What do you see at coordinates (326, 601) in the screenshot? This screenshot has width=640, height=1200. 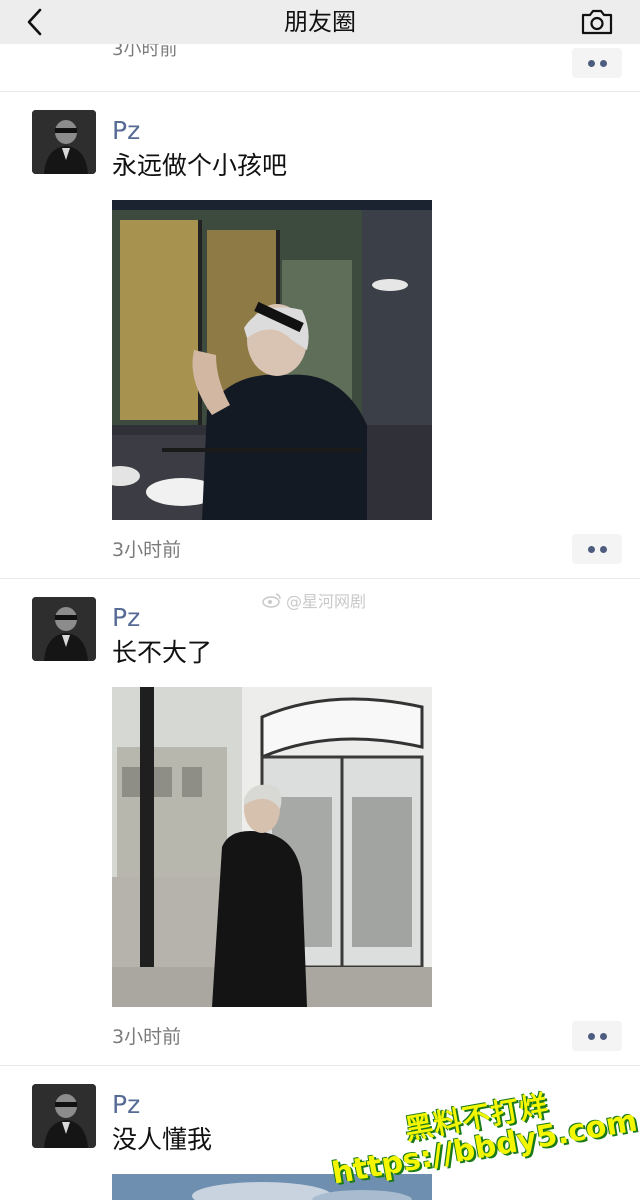 I see `weibo-watermark-text: @星河网剧` at bounding box center [326, 601].